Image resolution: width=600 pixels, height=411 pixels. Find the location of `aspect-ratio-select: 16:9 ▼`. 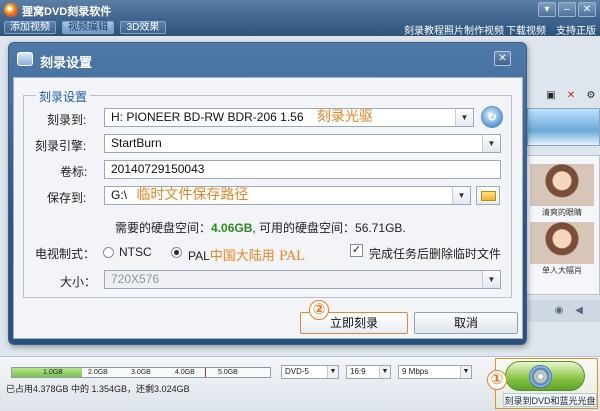

aspect-ratio-select: 16:9 ▼ is located at coordinates (368, 372).